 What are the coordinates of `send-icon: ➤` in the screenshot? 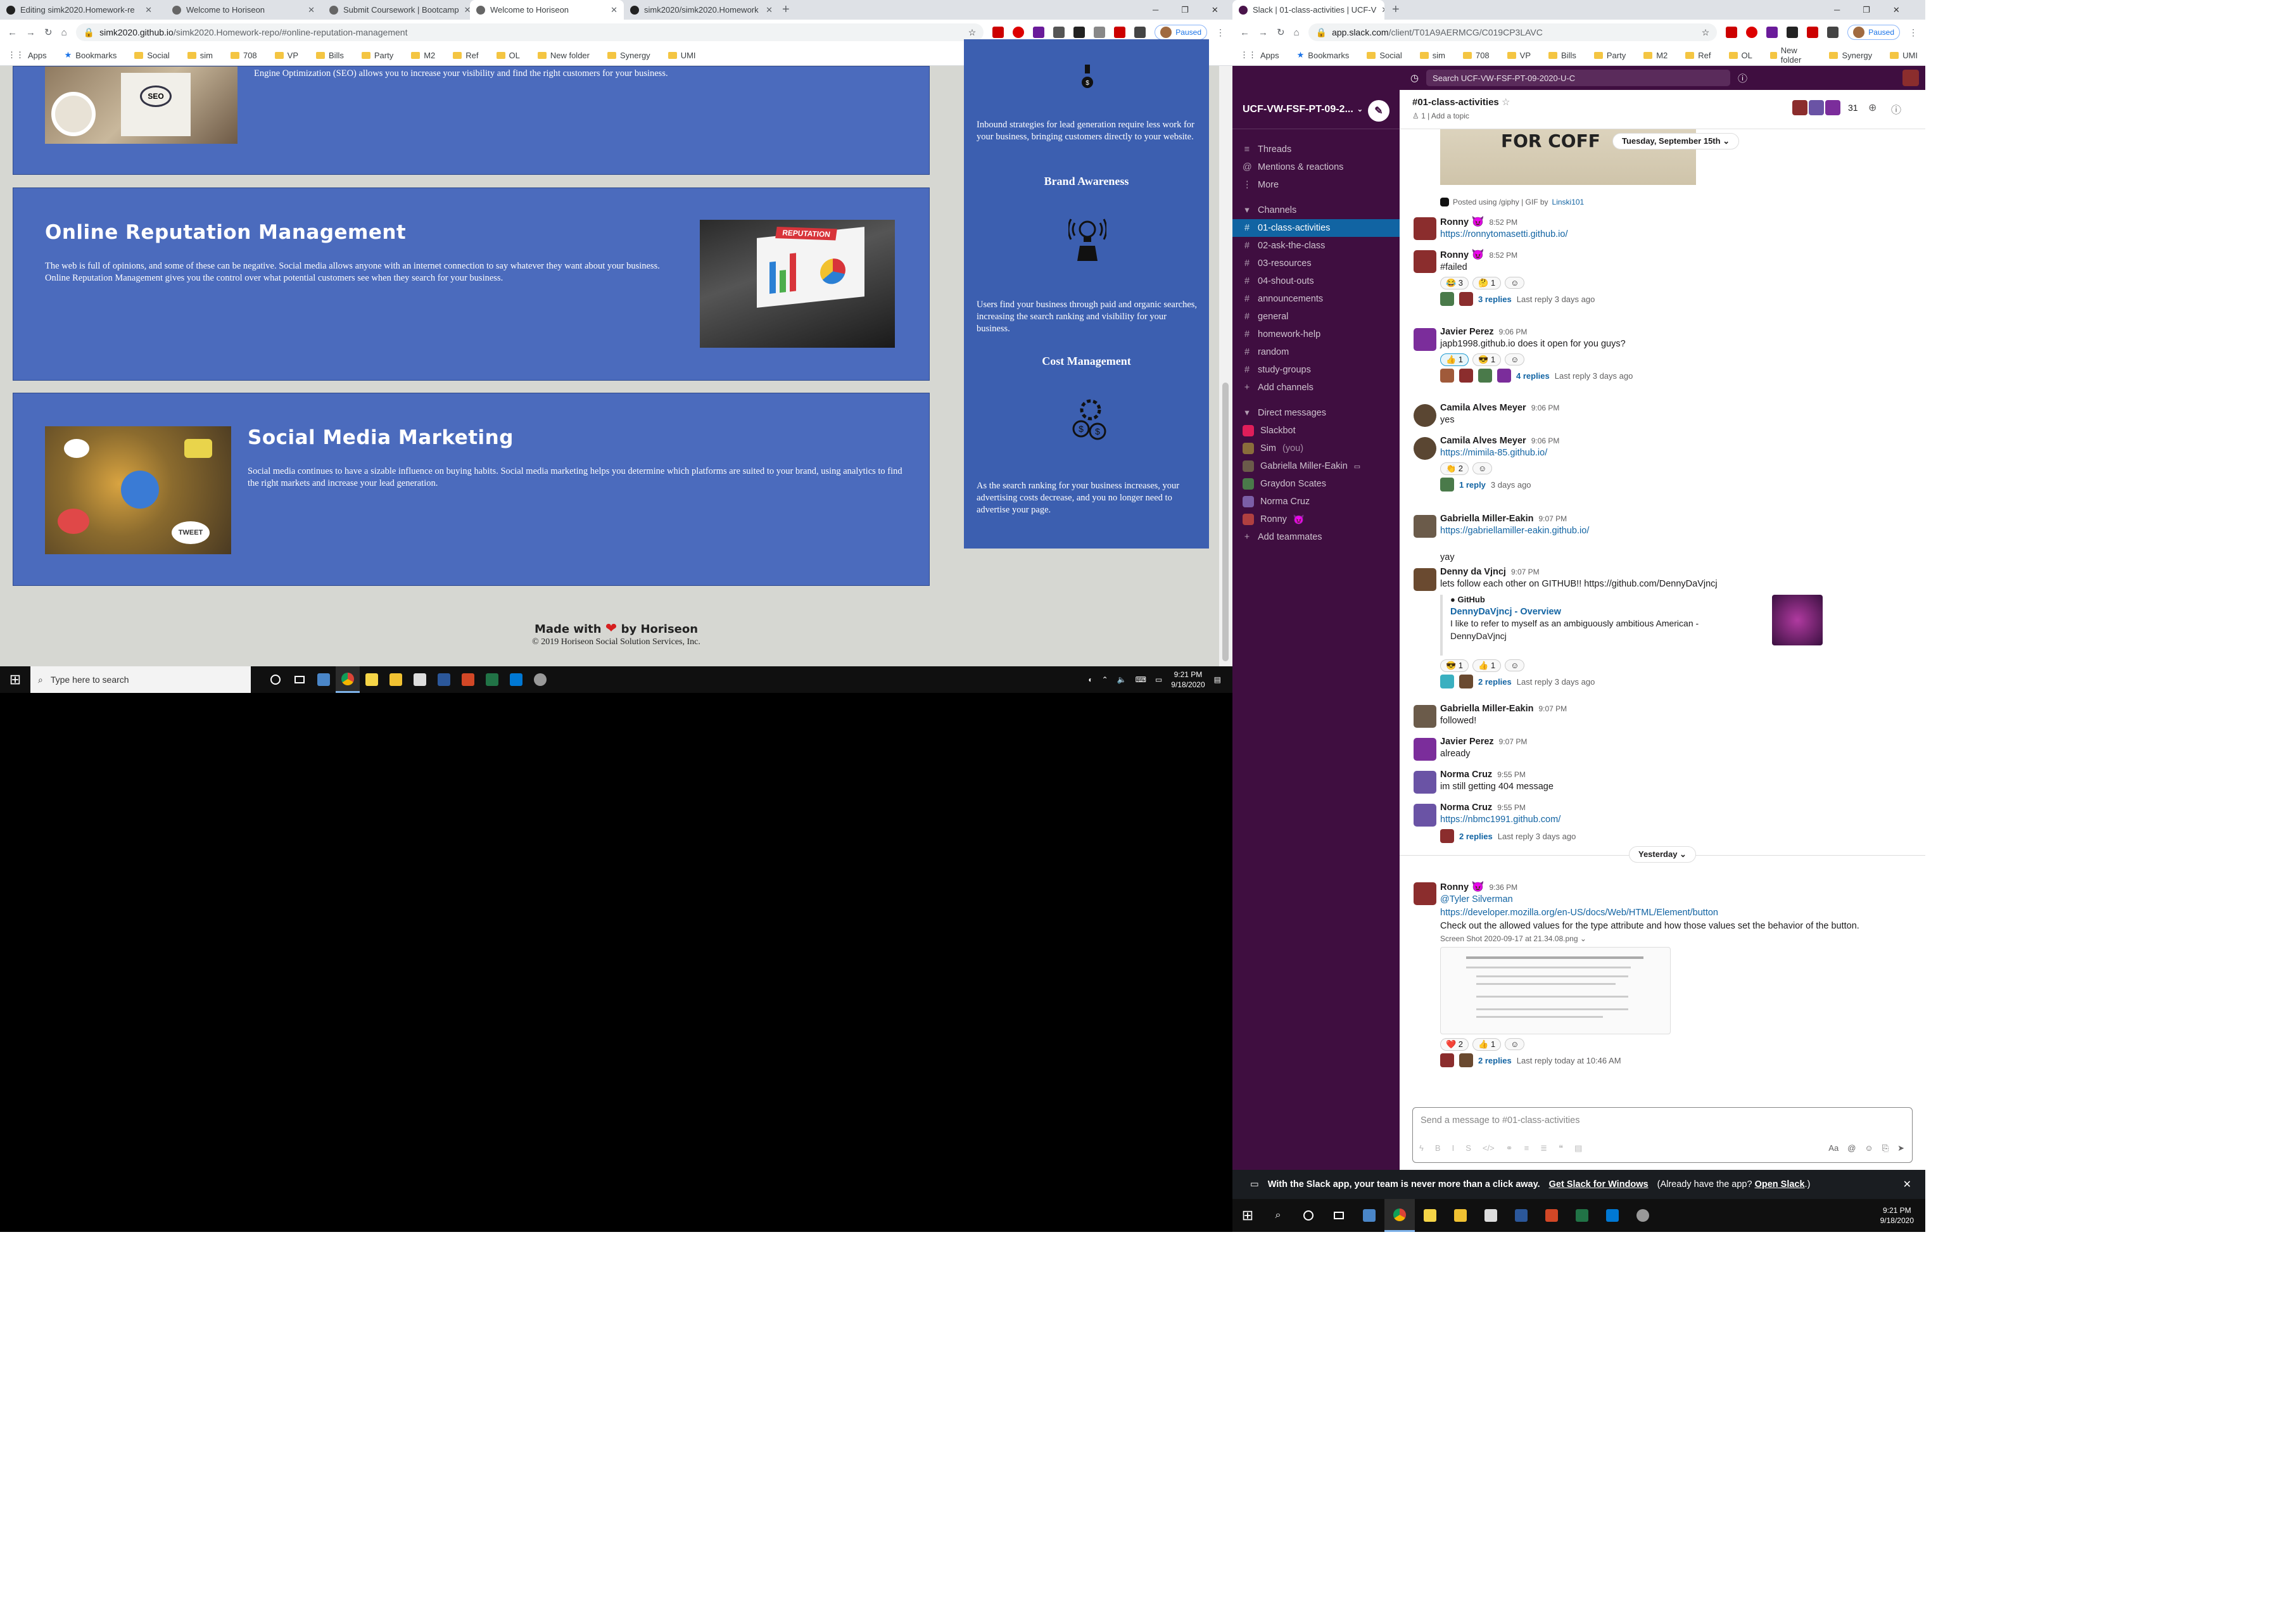 It's located at (1900, 1148).